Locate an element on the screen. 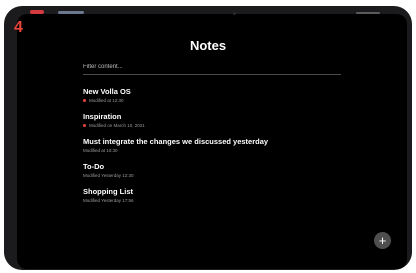  note-title: Inspiration is located at coordinates (102, 116).